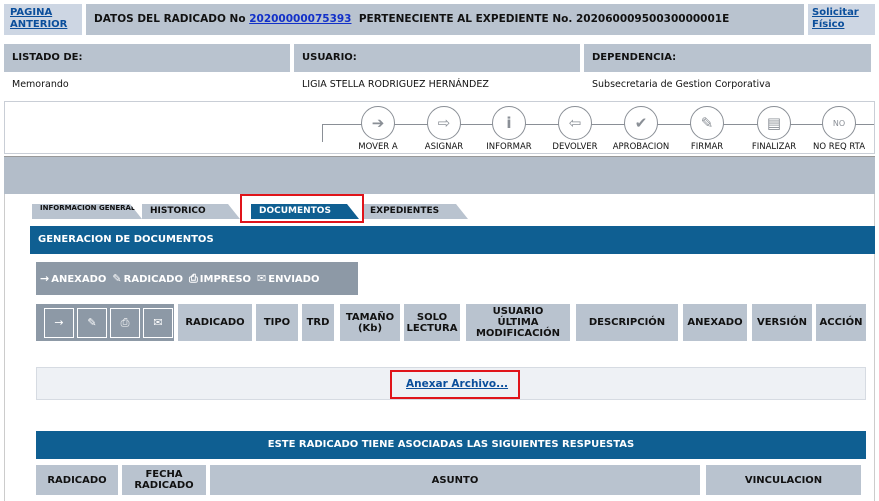 The image size is (879, 501). What do you see at coordinates (841, 322) in the screenshot?
I see `col-accion: ACCIÓN` at bounding box center [841, 322].